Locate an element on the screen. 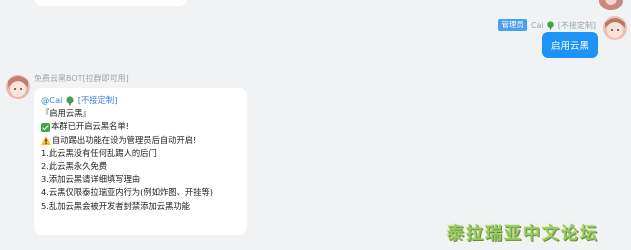  message-line: 本群已开启云黑名单! is located at coordinates (140, 126).